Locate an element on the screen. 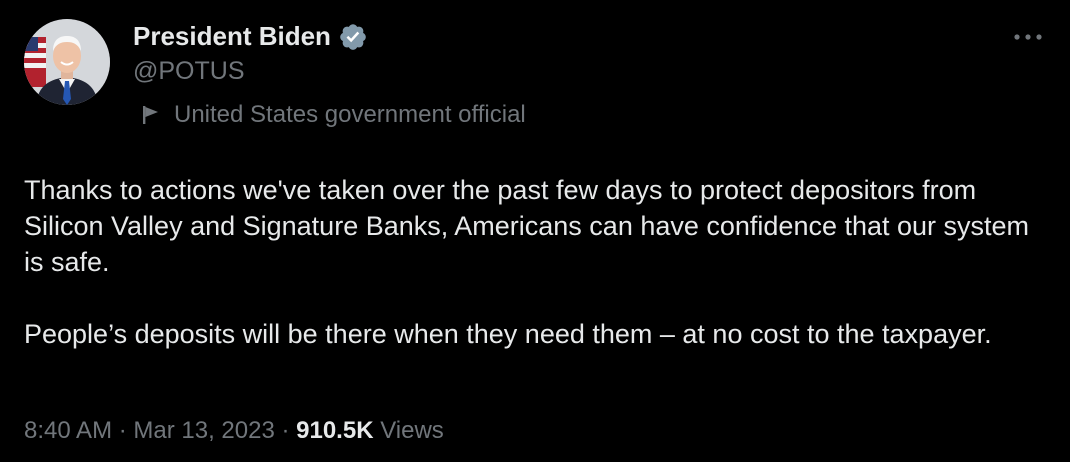 The image size is (1070, 462). author-name-text: President Biden is located at coordinates (232, 36).